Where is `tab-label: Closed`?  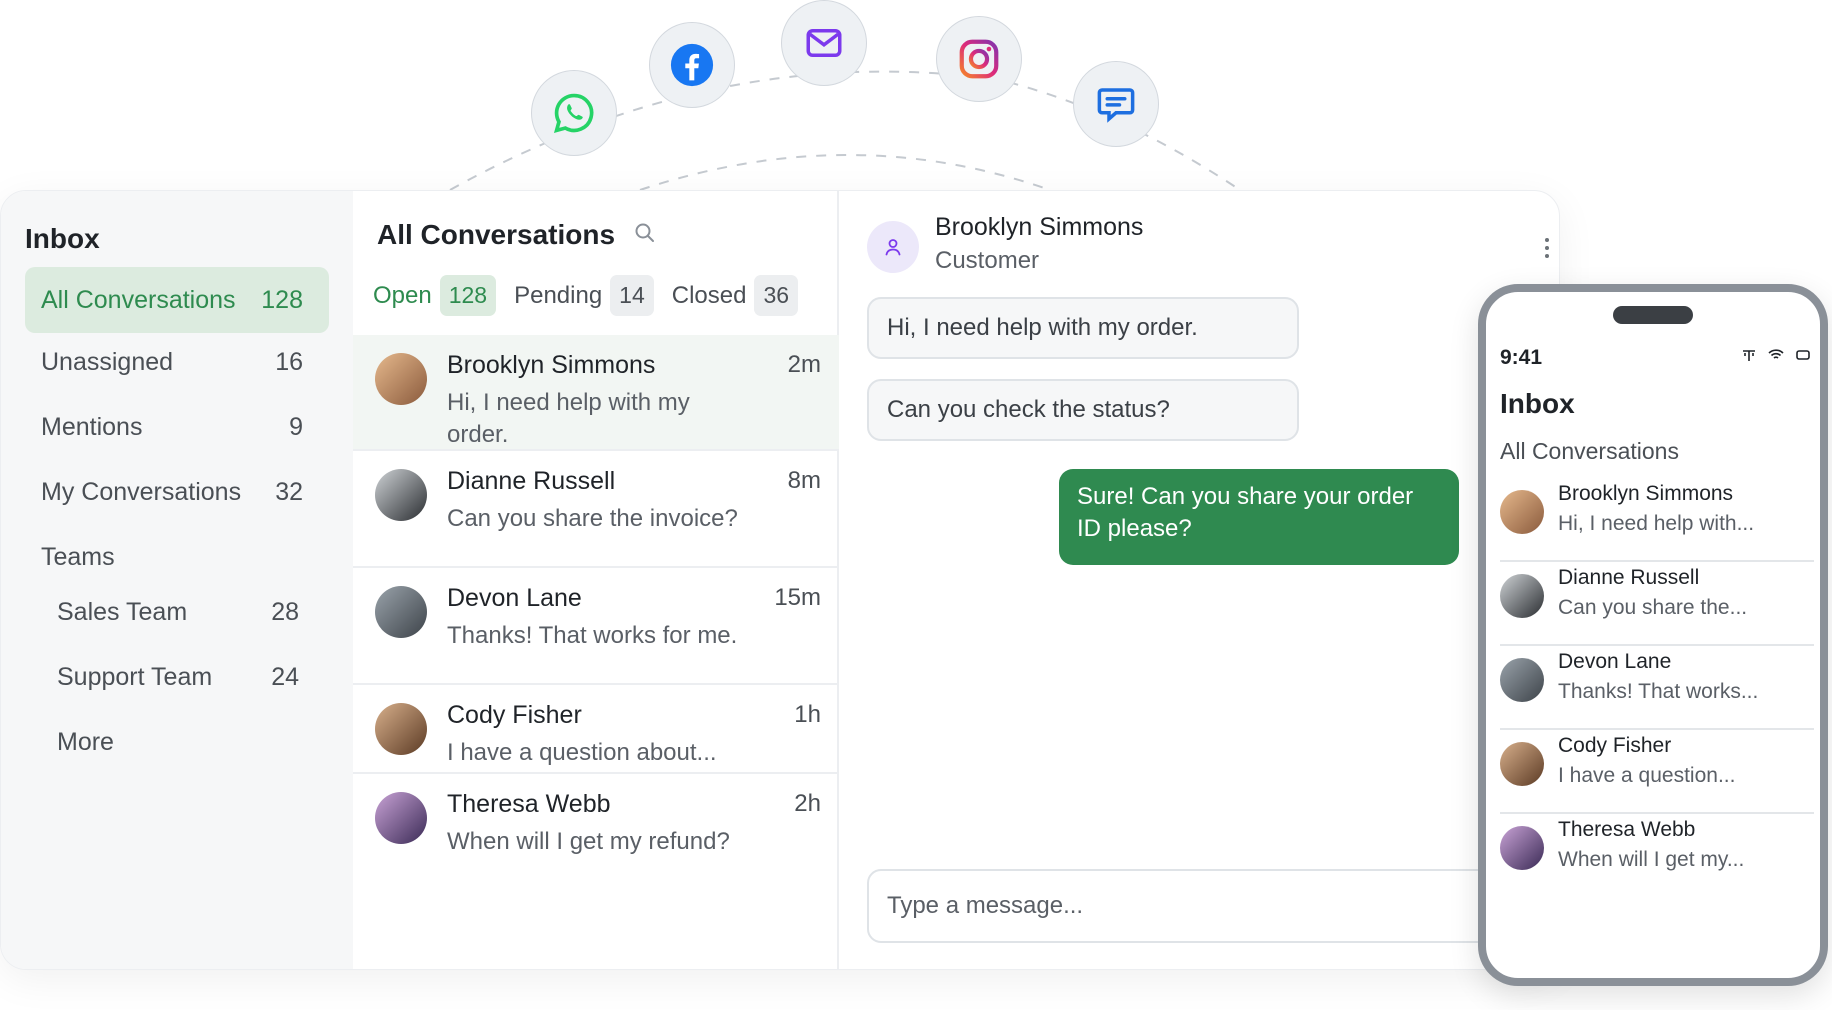
tab-label: Closed is located at coordinates (709, 295).